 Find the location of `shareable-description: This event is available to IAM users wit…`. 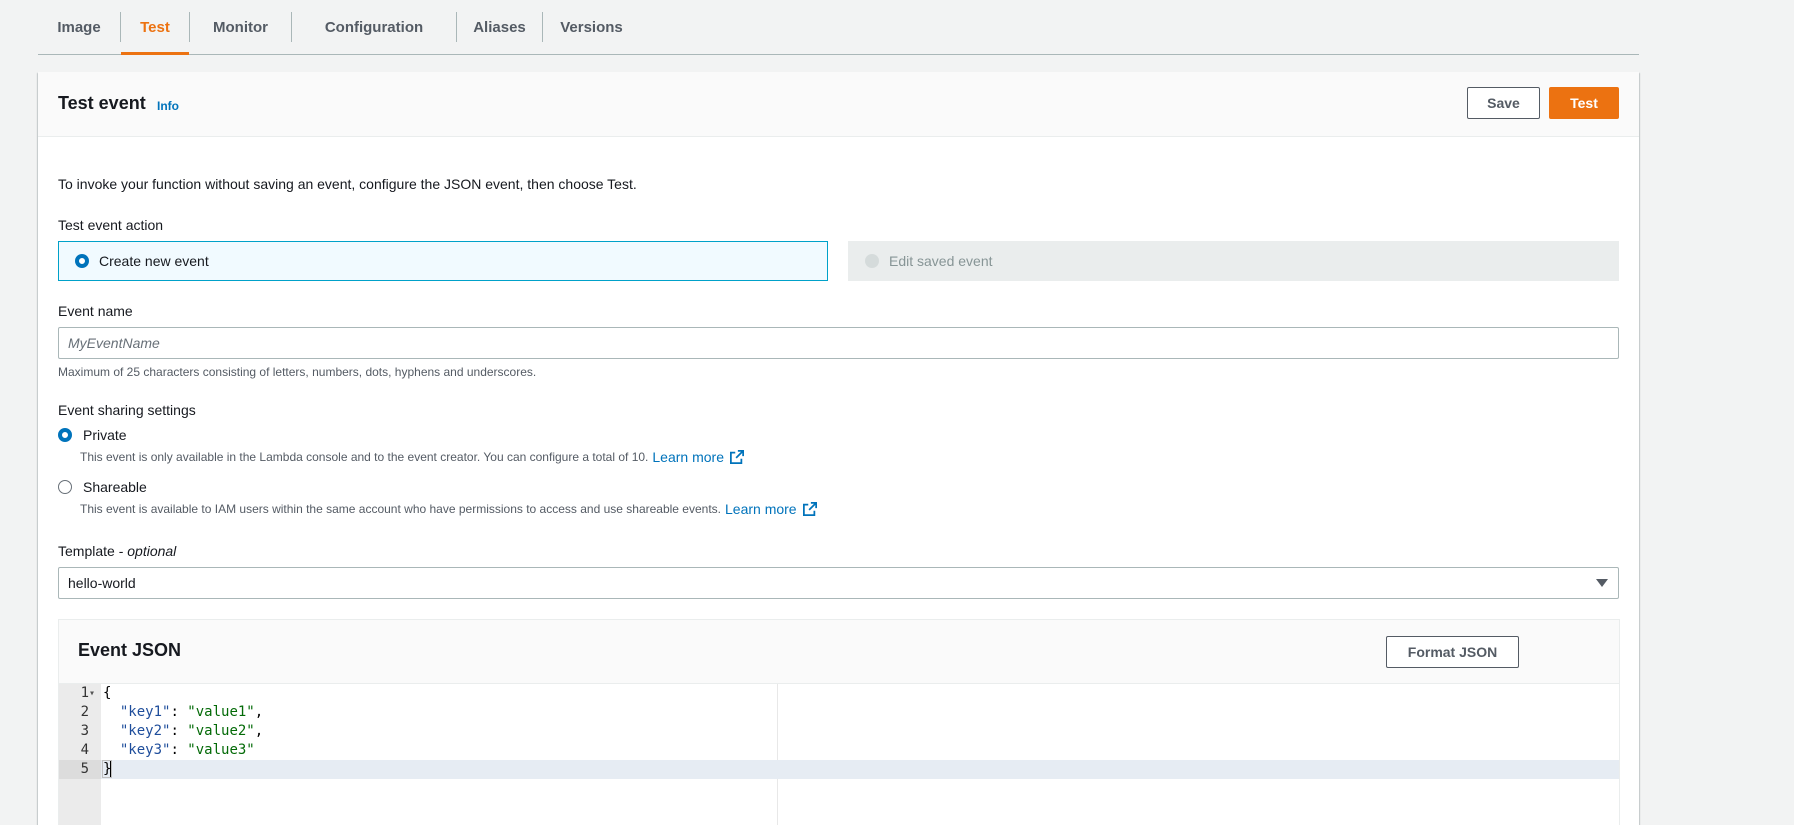

shareable-description: This event is available to IAM users wit… is located at coordinates (448, 509).